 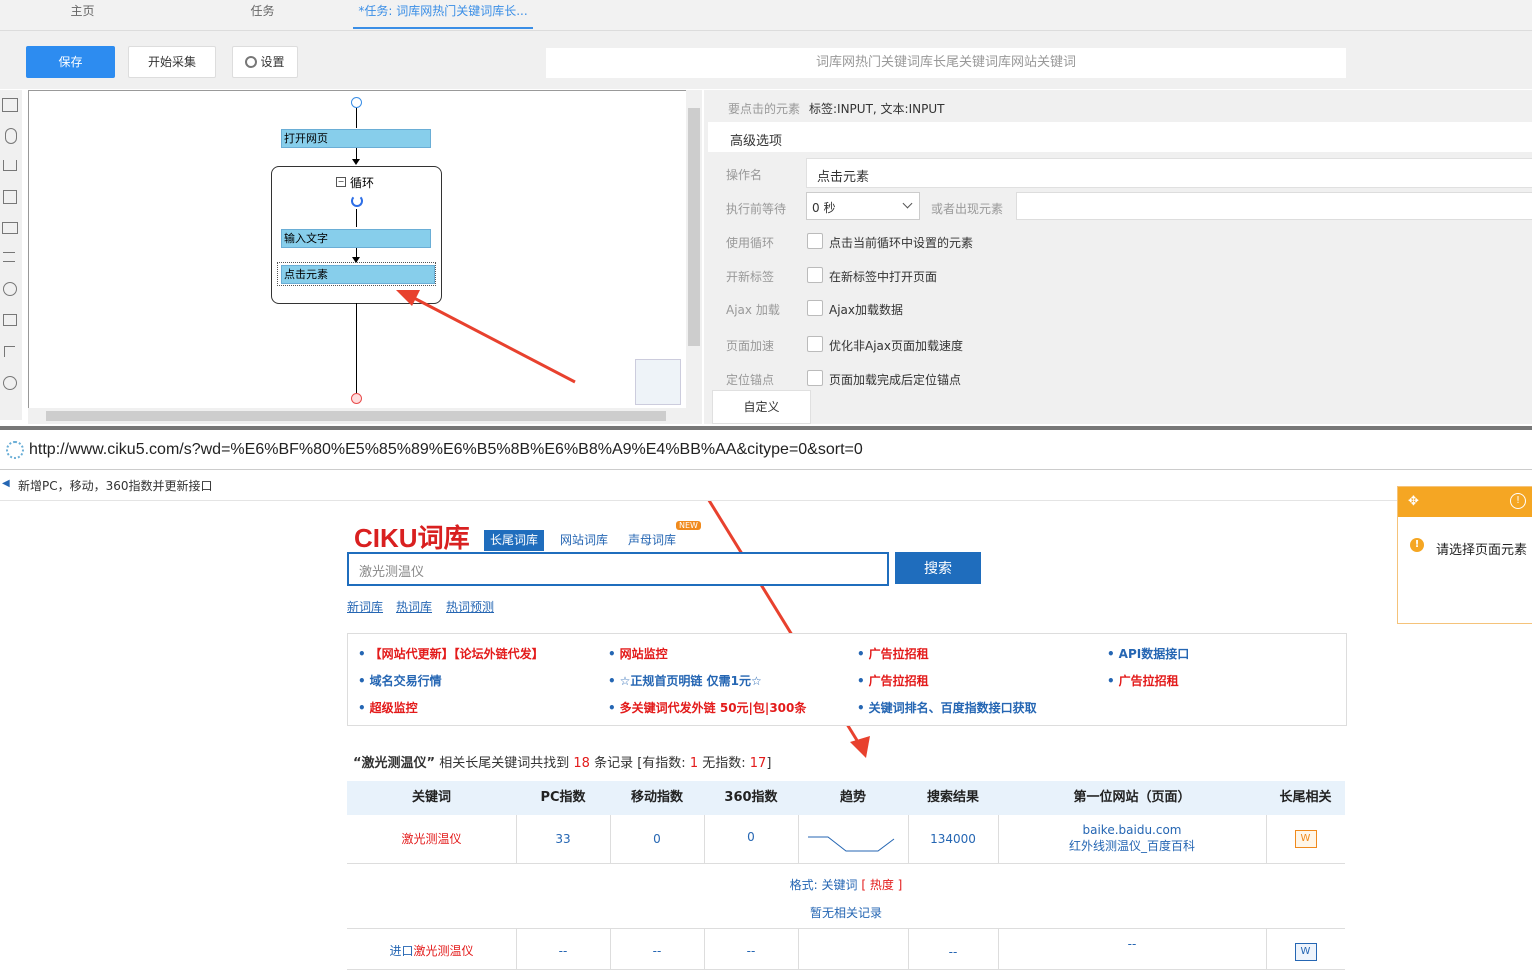 What do you see at coordinates (750, 277) in the screenshot?
I see `new-tab-label: 开新标签` at bounding box center [750, 277].